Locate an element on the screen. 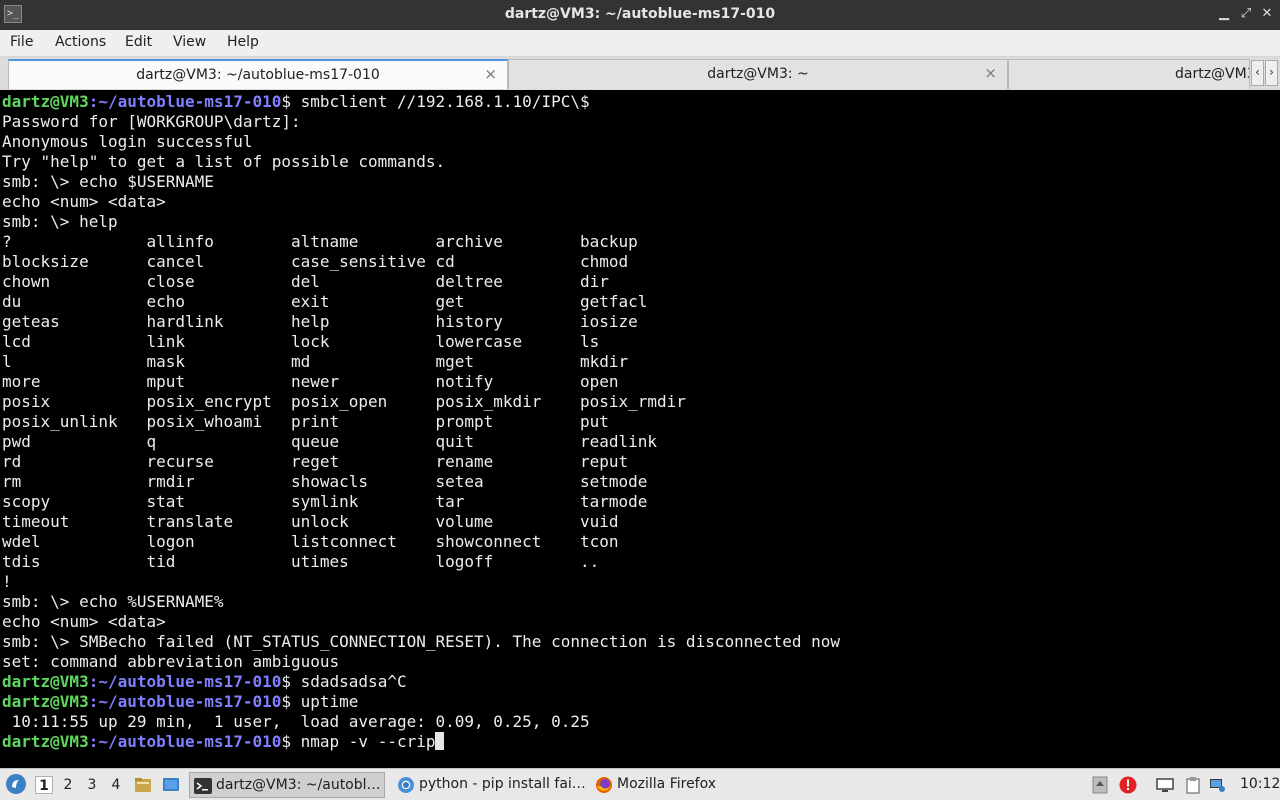 This screenshot has width=1280, height=800. taskbar-firefox-button: Mozilla Firefox is located at coordinates (689, 785).